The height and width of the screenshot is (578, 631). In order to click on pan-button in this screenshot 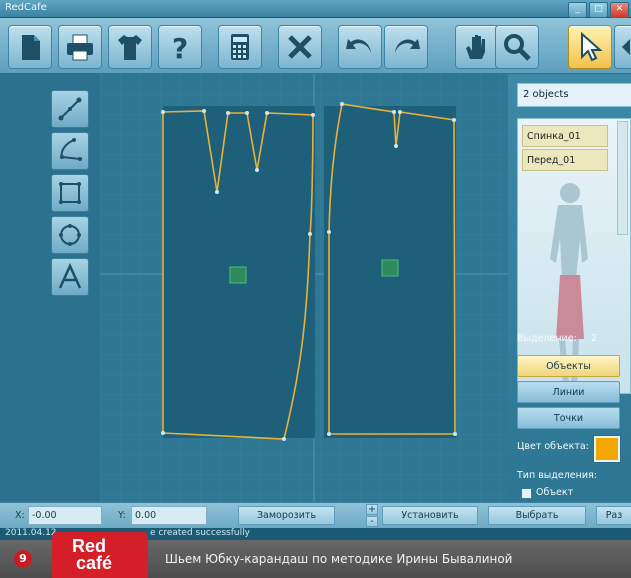, I will do `click(477, 47)`.